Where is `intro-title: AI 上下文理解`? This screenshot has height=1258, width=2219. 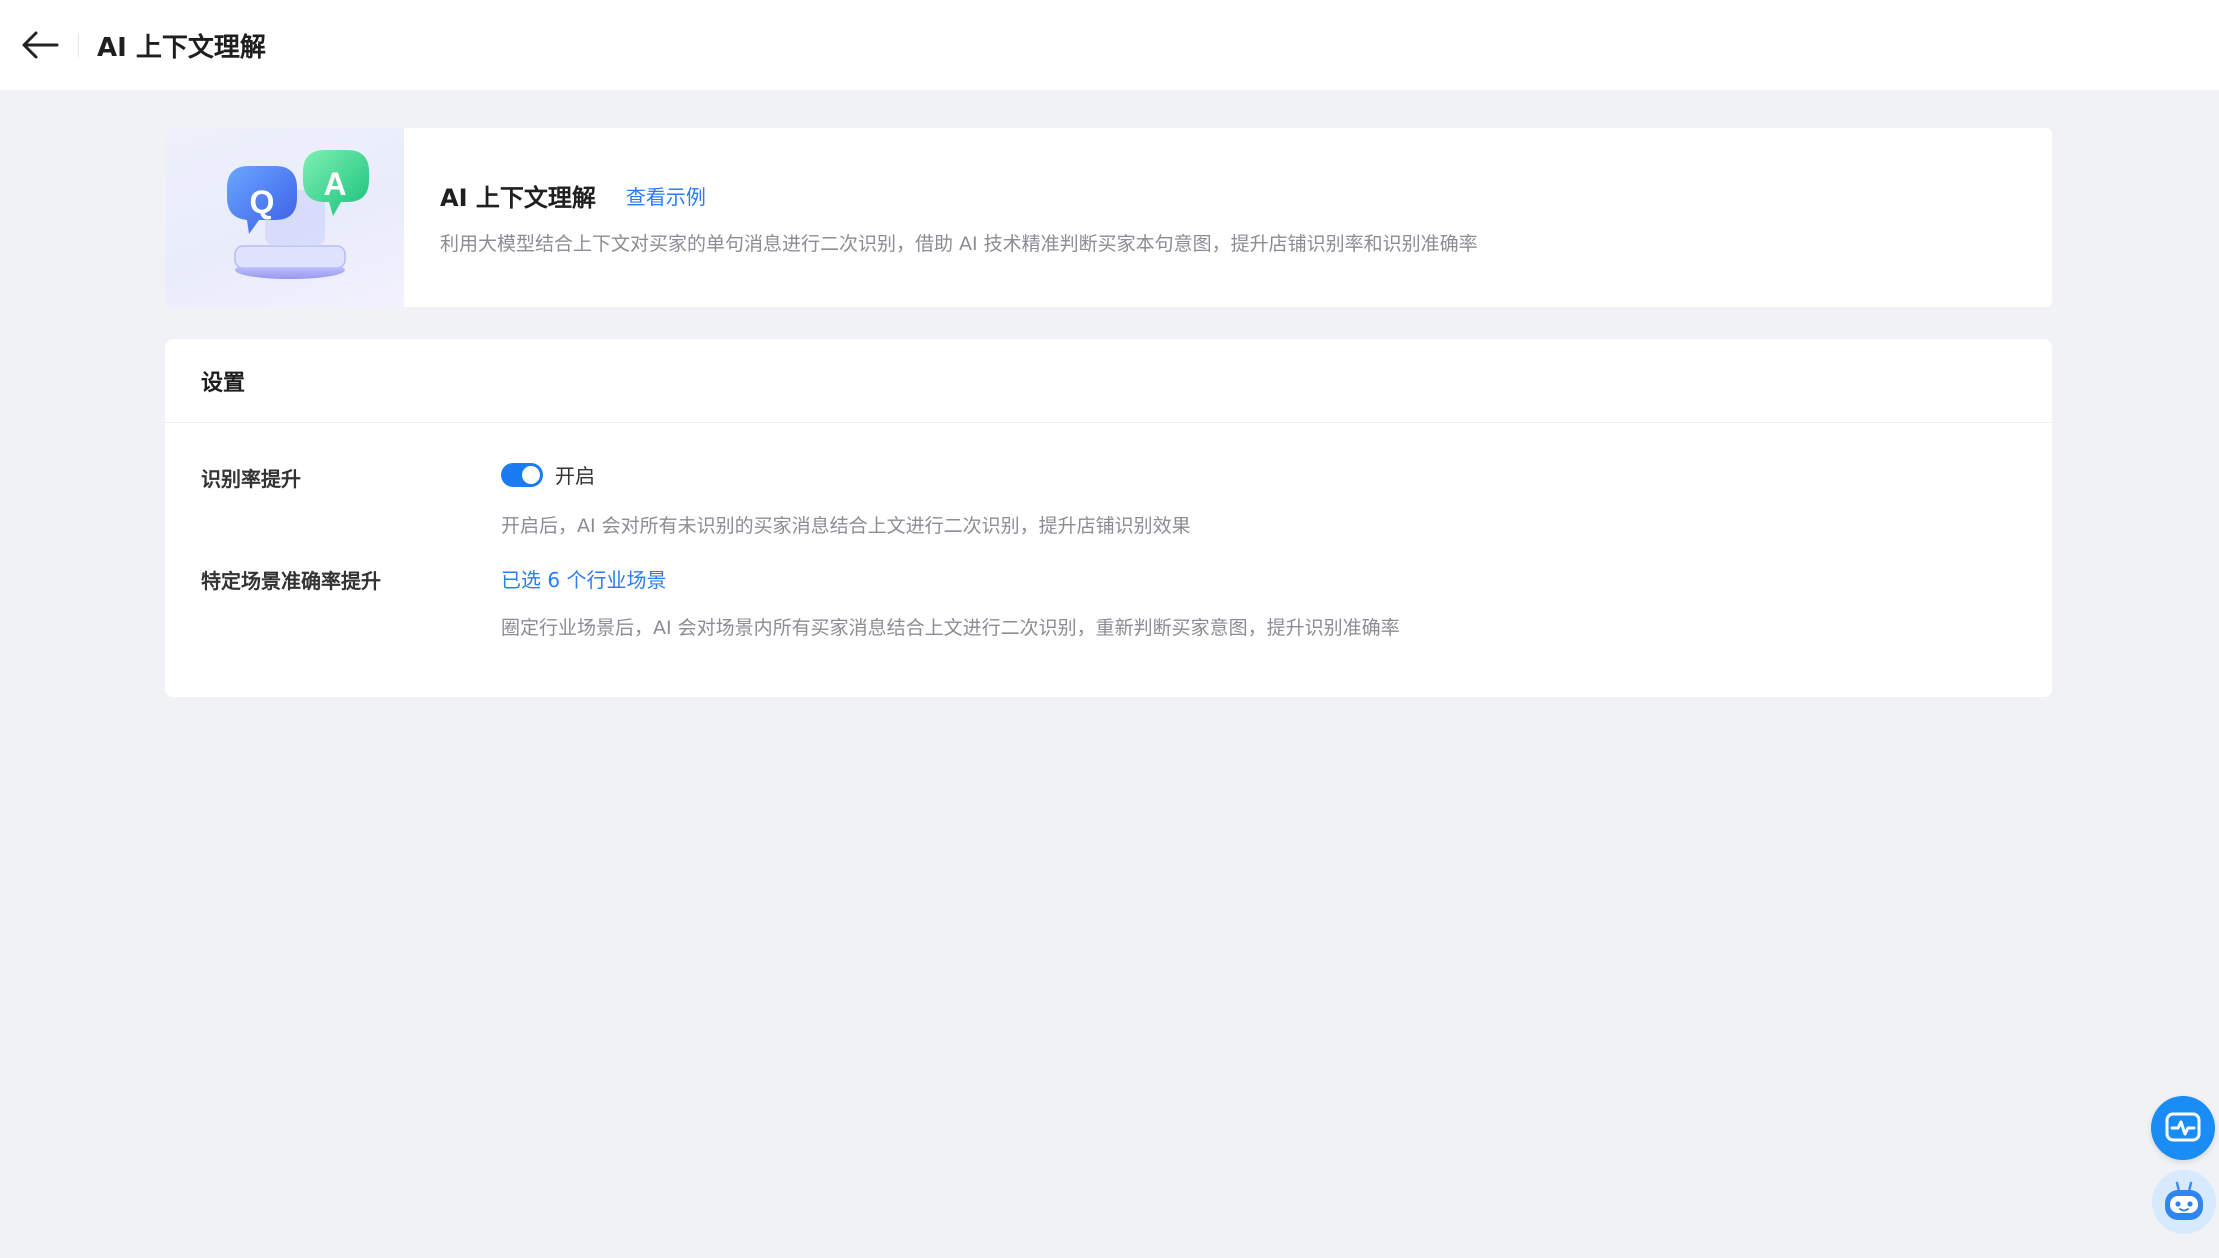 intro-title: AI 上下文理解 is located at coordinates (518, 198).